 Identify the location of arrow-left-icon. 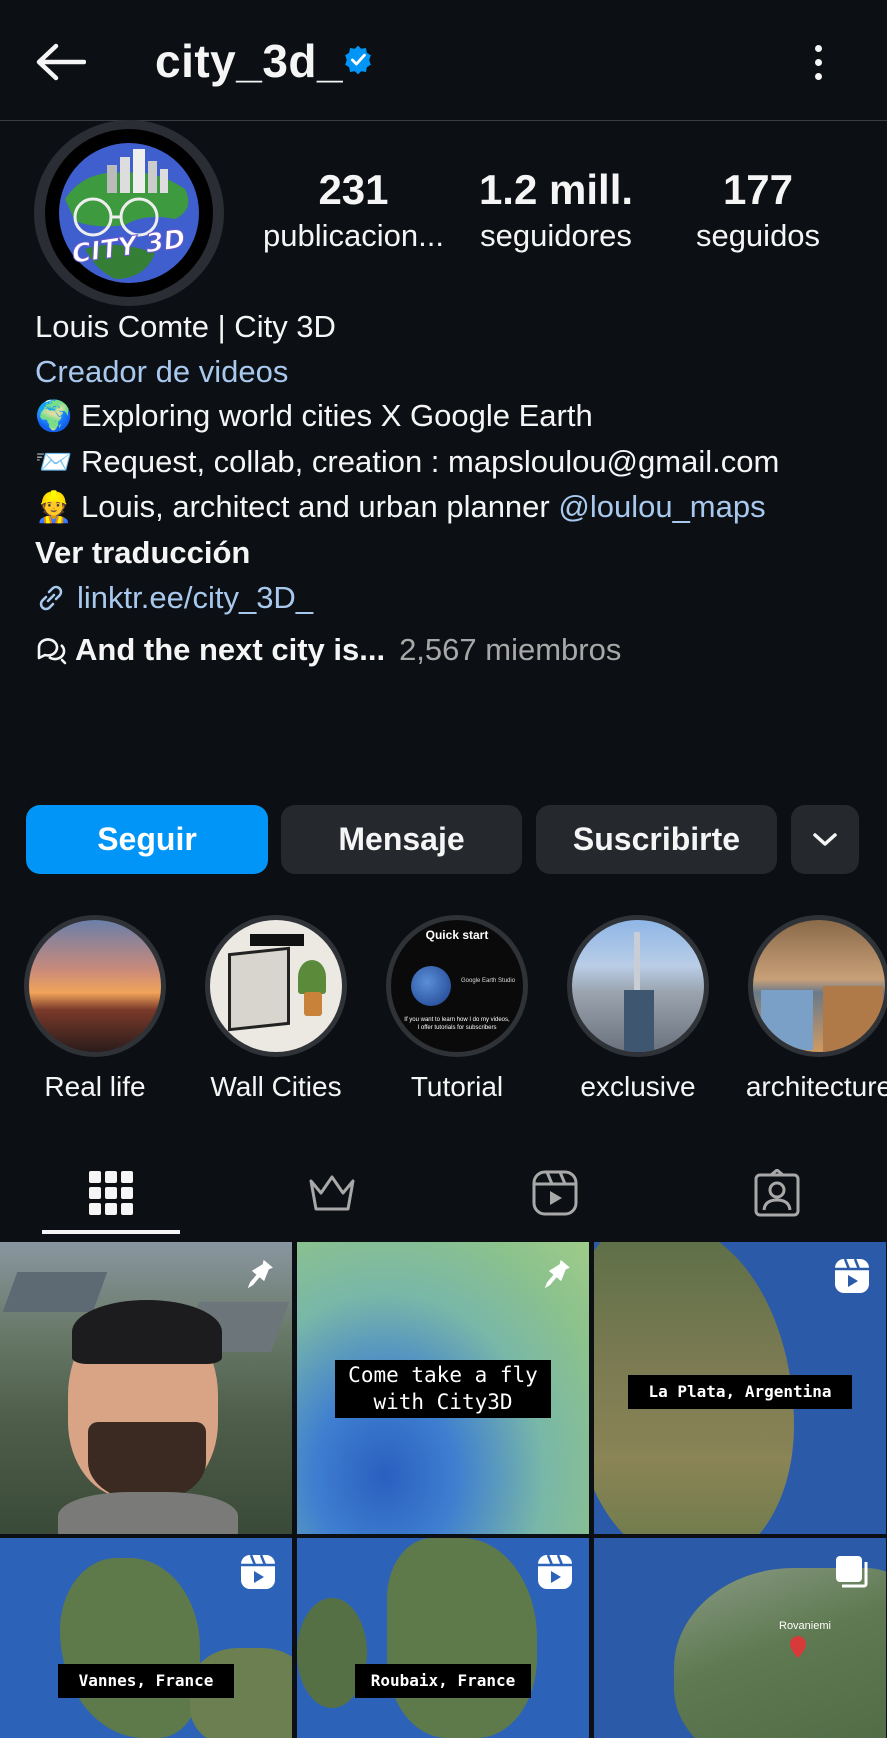
(61, 62).